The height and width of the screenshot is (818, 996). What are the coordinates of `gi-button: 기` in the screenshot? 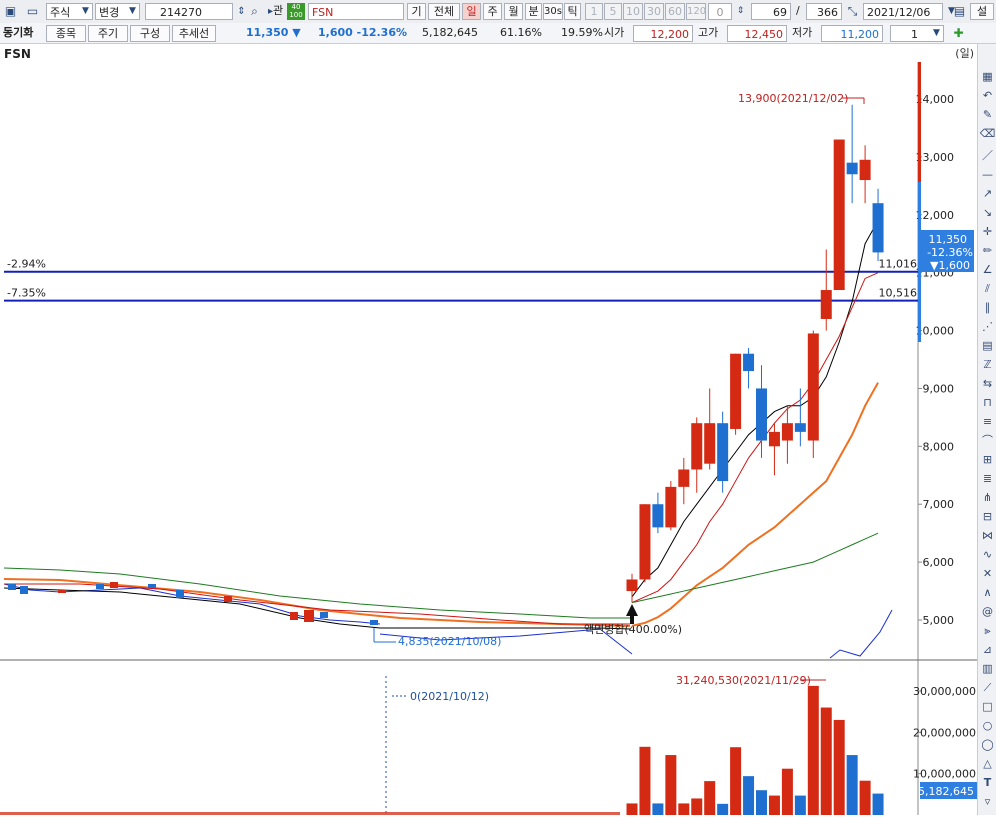 It's located at (416, 11).